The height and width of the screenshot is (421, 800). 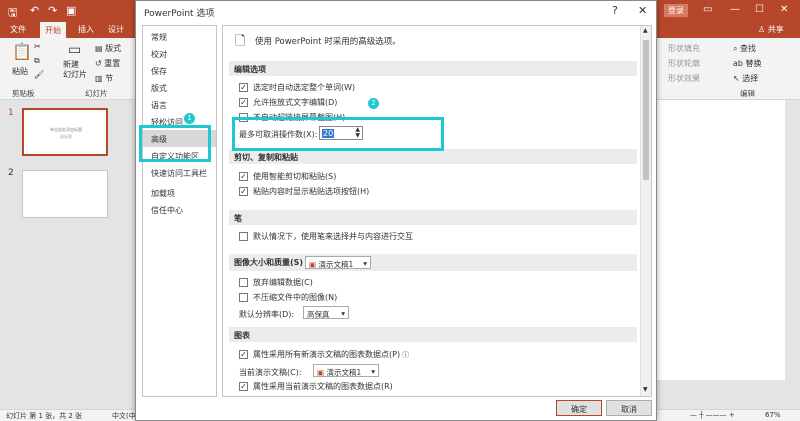 What do you see at coordinates (86, 29) in the screenshot?
I see `tab-insert: 插入` at bounding box center [86, 29].